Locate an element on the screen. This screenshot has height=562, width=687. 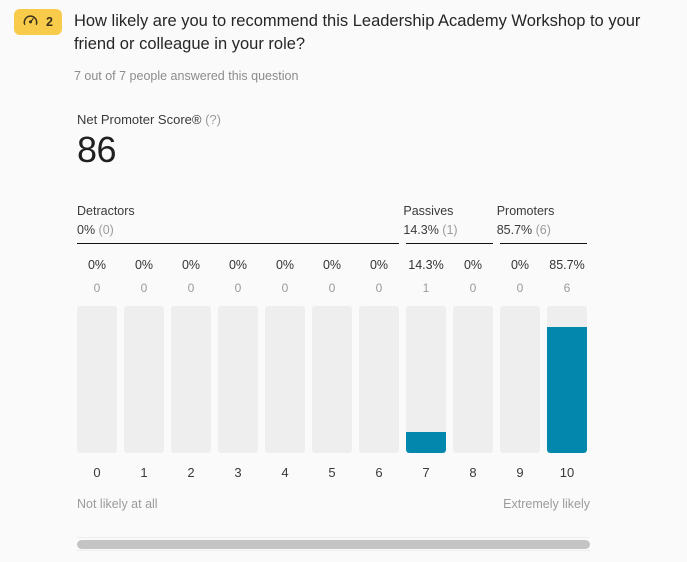
nps-category-detractors: Detractors 0% (0) is located at coordinates (240, 224).